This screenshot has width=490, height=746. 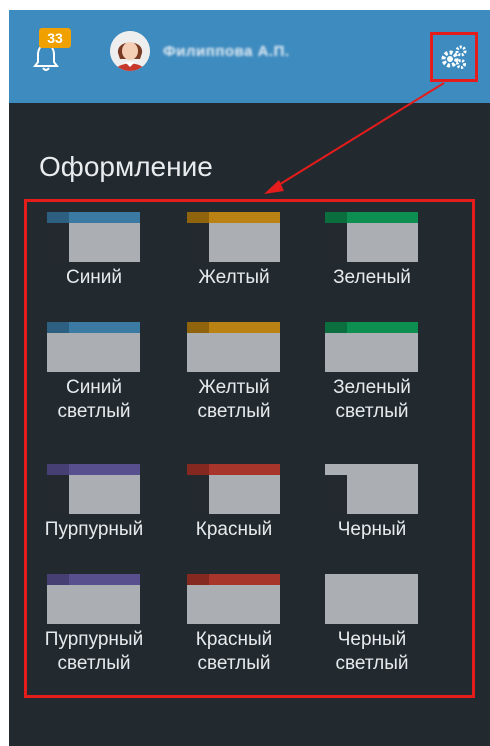 I want to click on settings-button, so click(x=454, y=57).